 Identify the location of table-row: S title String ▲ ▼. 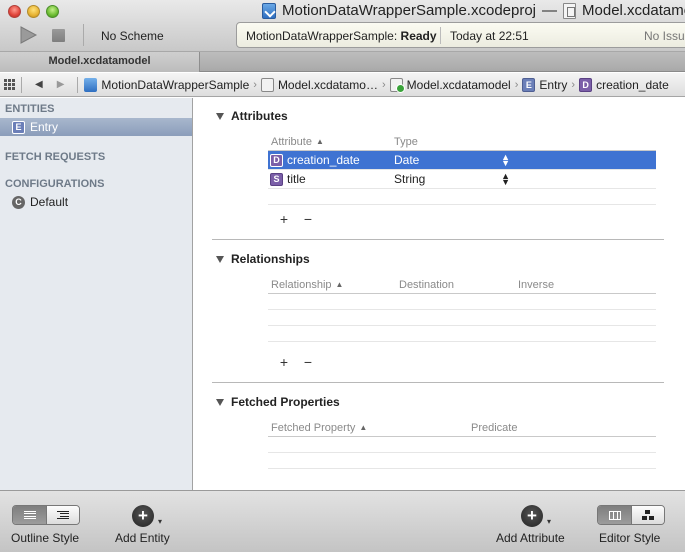
(462, 179).